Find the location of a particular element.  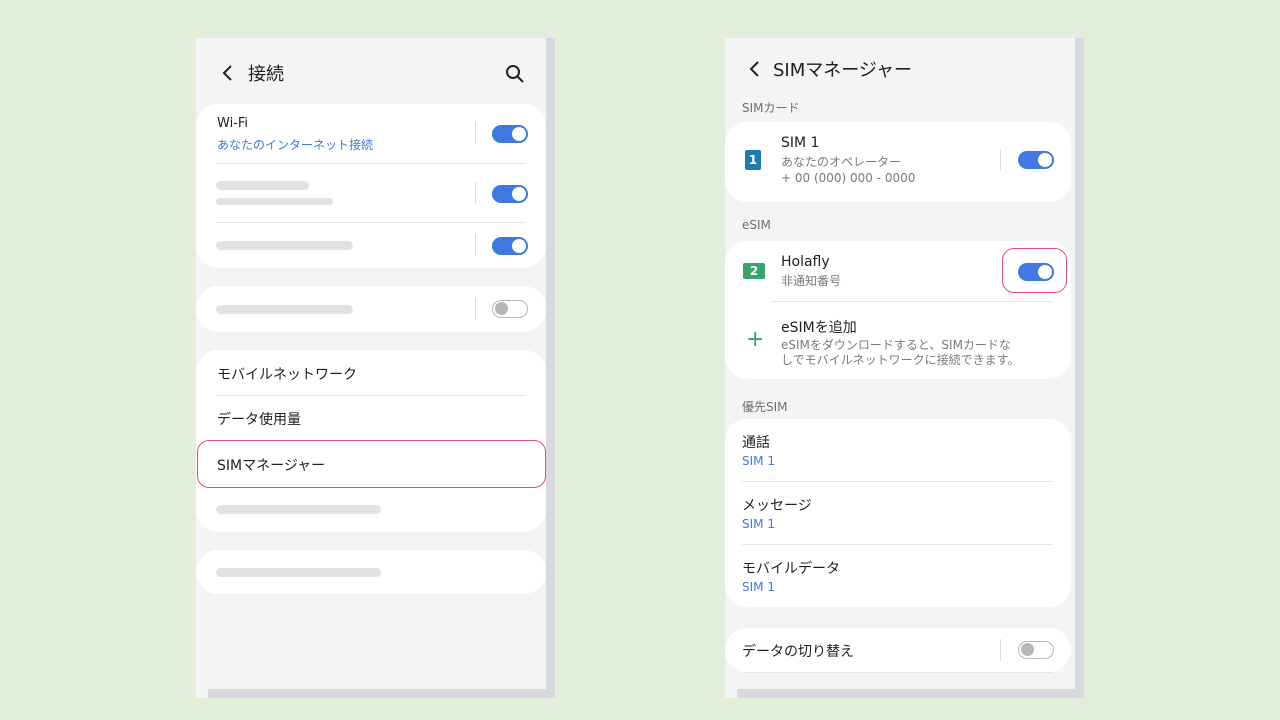

esim-toggle-highlight is located at coordinates (1034, 270).